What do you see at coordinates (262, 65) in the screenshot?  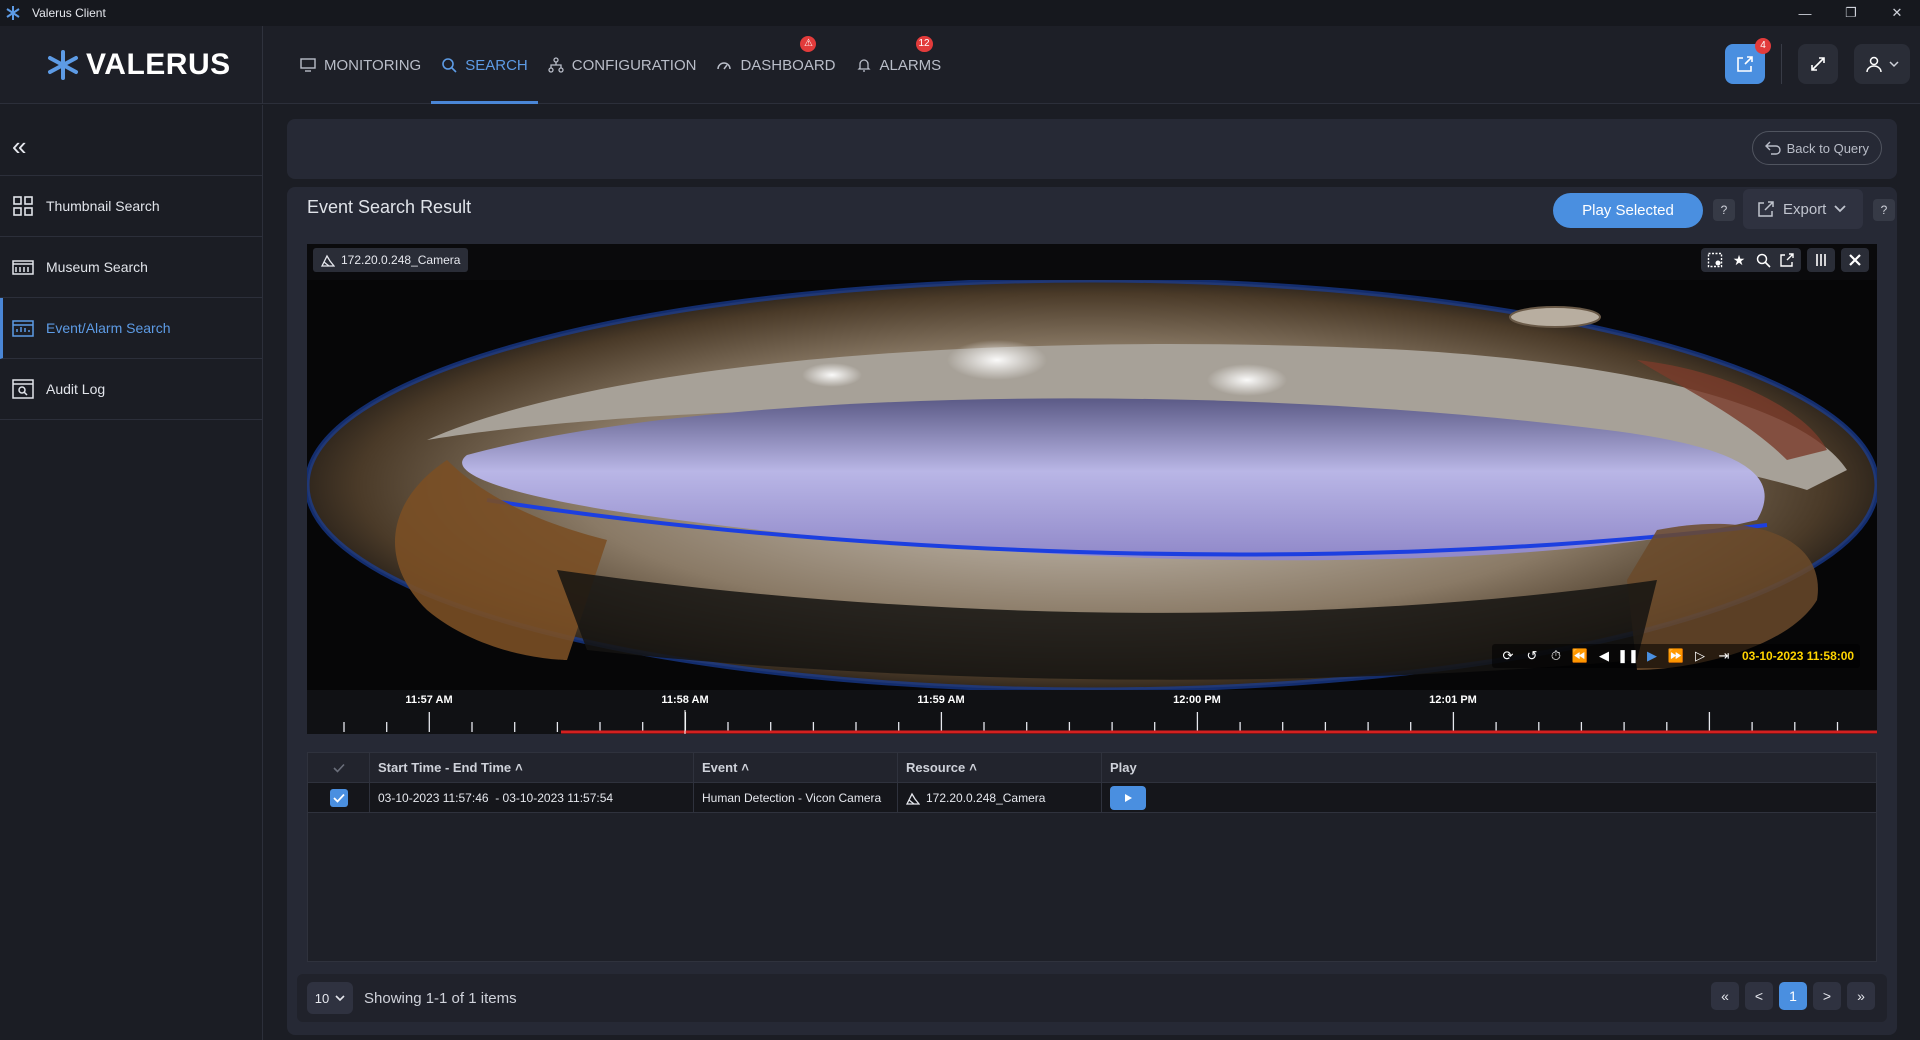 I see `header-divider` at bounding box center [262, 65].